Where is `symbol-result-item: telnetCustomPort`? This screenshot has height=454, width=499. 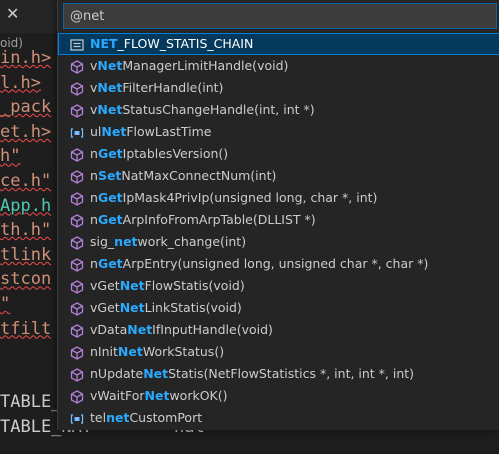
symbol-result-item: telnetCustomPort is located at coordinates (278, 418).